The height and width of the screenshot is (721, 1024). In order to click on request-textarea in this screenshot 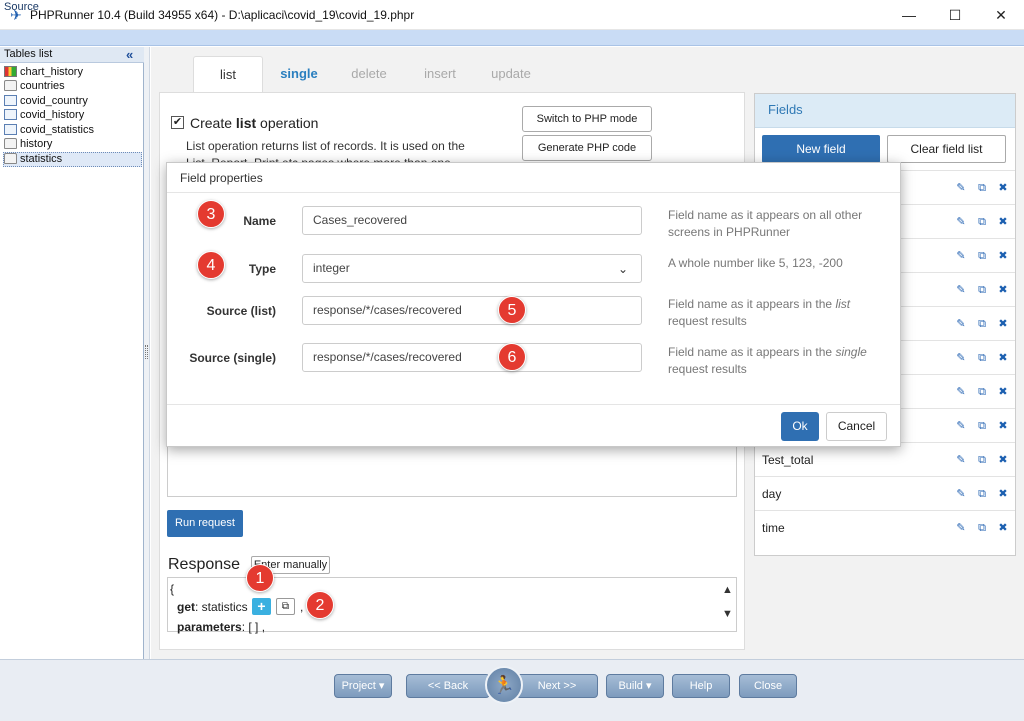, I will do `click(452, 471)`.